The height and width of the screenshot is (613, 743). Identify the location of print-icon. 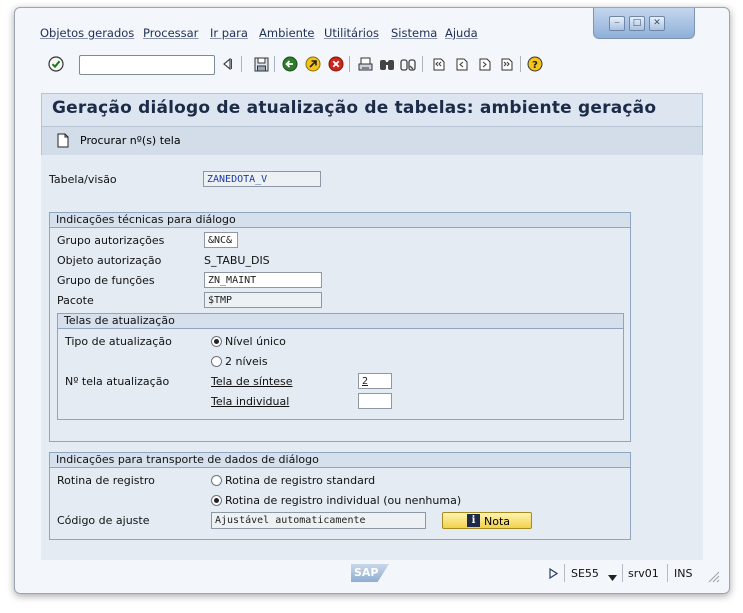
(365, 64).